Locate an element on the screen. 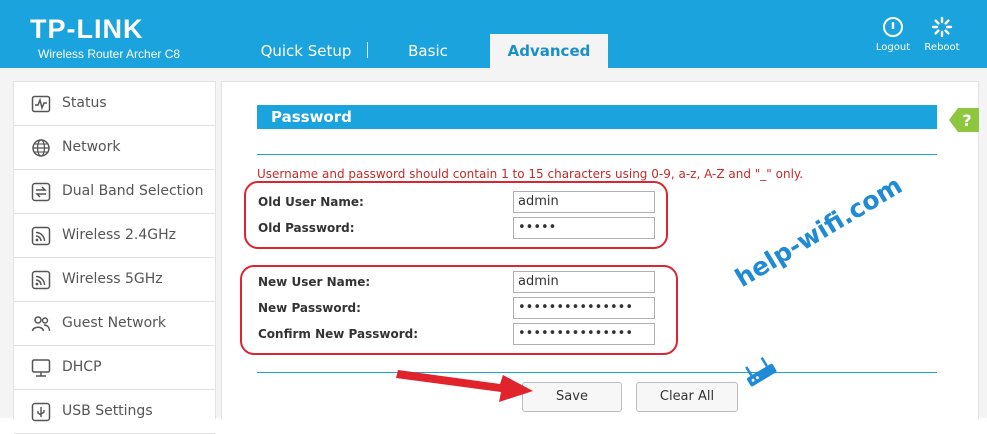 The height and width of the screenshot is (434, 987). router-watermark-icon is located at coordinates (761, 371).